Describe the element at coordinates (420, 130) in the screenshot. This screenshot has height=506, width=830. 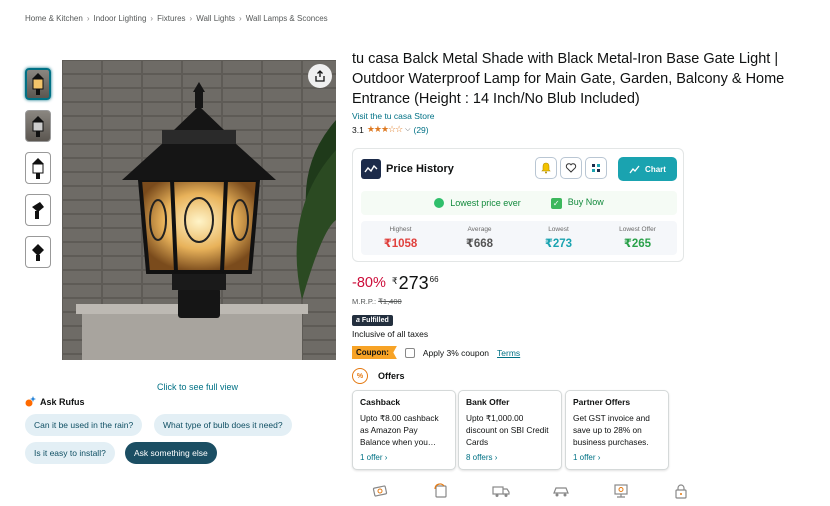
I see `rating-count: (29)` at that location.